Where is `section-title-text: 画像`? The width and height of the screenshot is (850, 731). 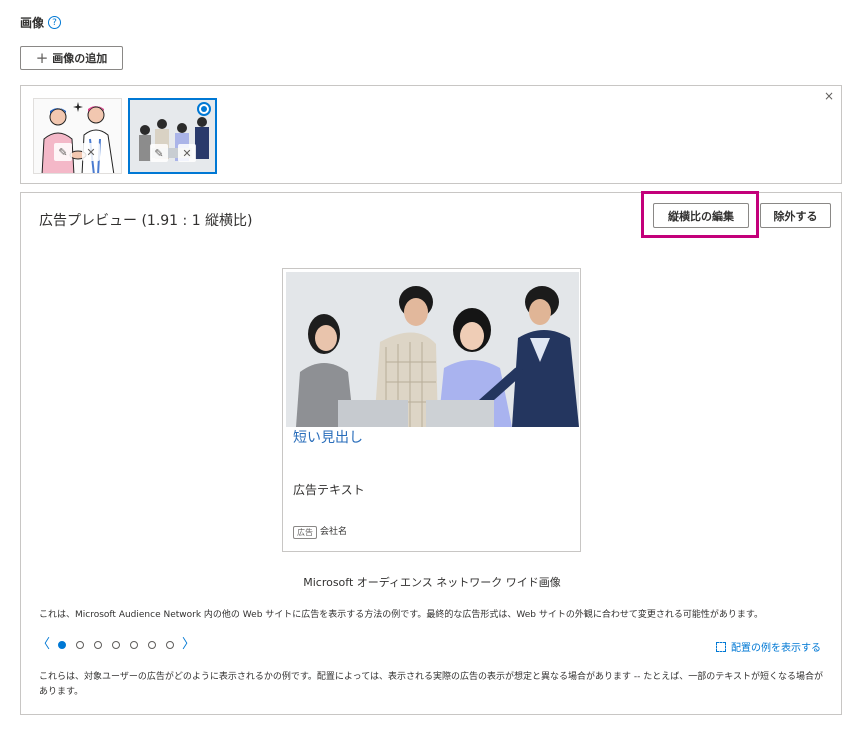
section-title-text: 画像 is located at coordinates (32, 23).